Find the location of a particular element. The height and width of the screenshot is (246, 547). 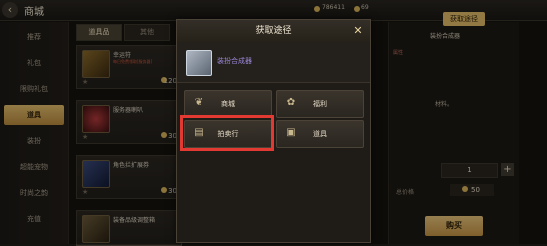

target-item-name: 装扮合成器 is located at coordinates (234, 61).